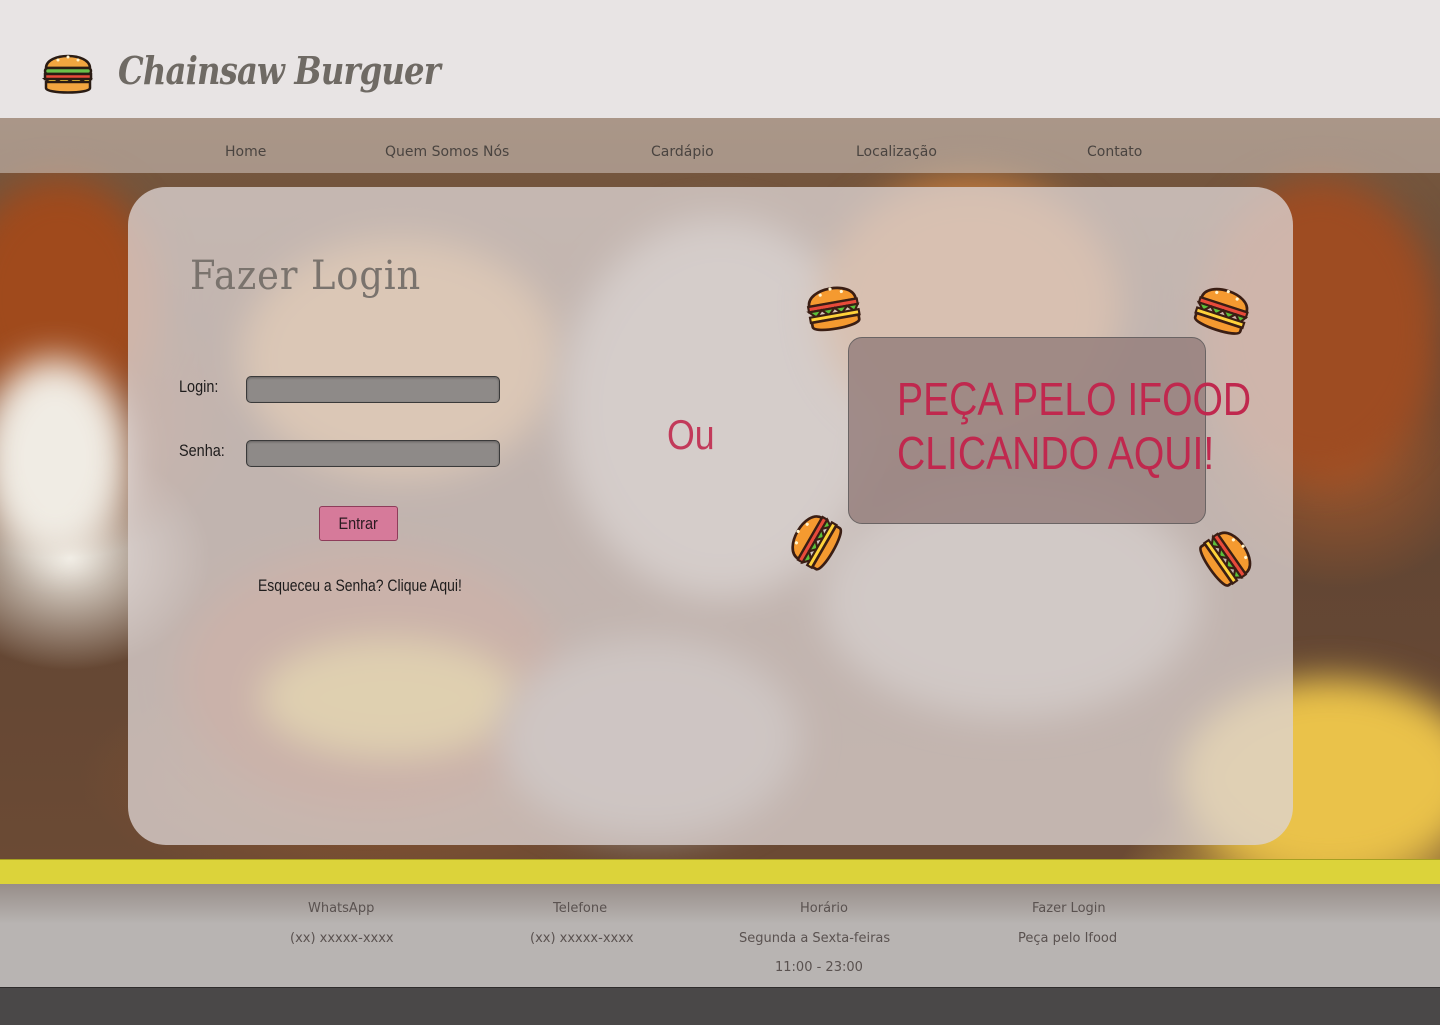 The image size is (1440, 1025). Describe the element at coordinates (342, 938) in the screenshot. I see `footer-whatsapp-number: (xx) xxxxx-xxxx` at that location.